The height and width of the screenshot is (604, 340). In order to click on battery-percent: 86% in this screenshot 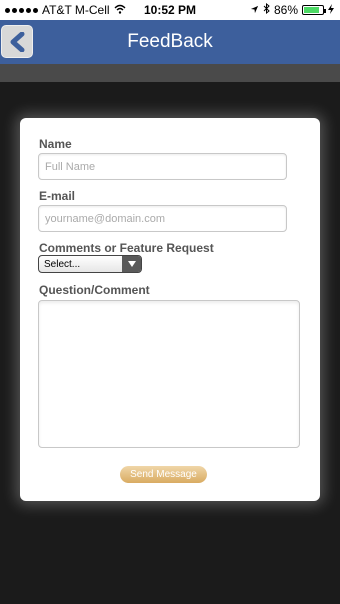, I will do `click(285, 10)`.